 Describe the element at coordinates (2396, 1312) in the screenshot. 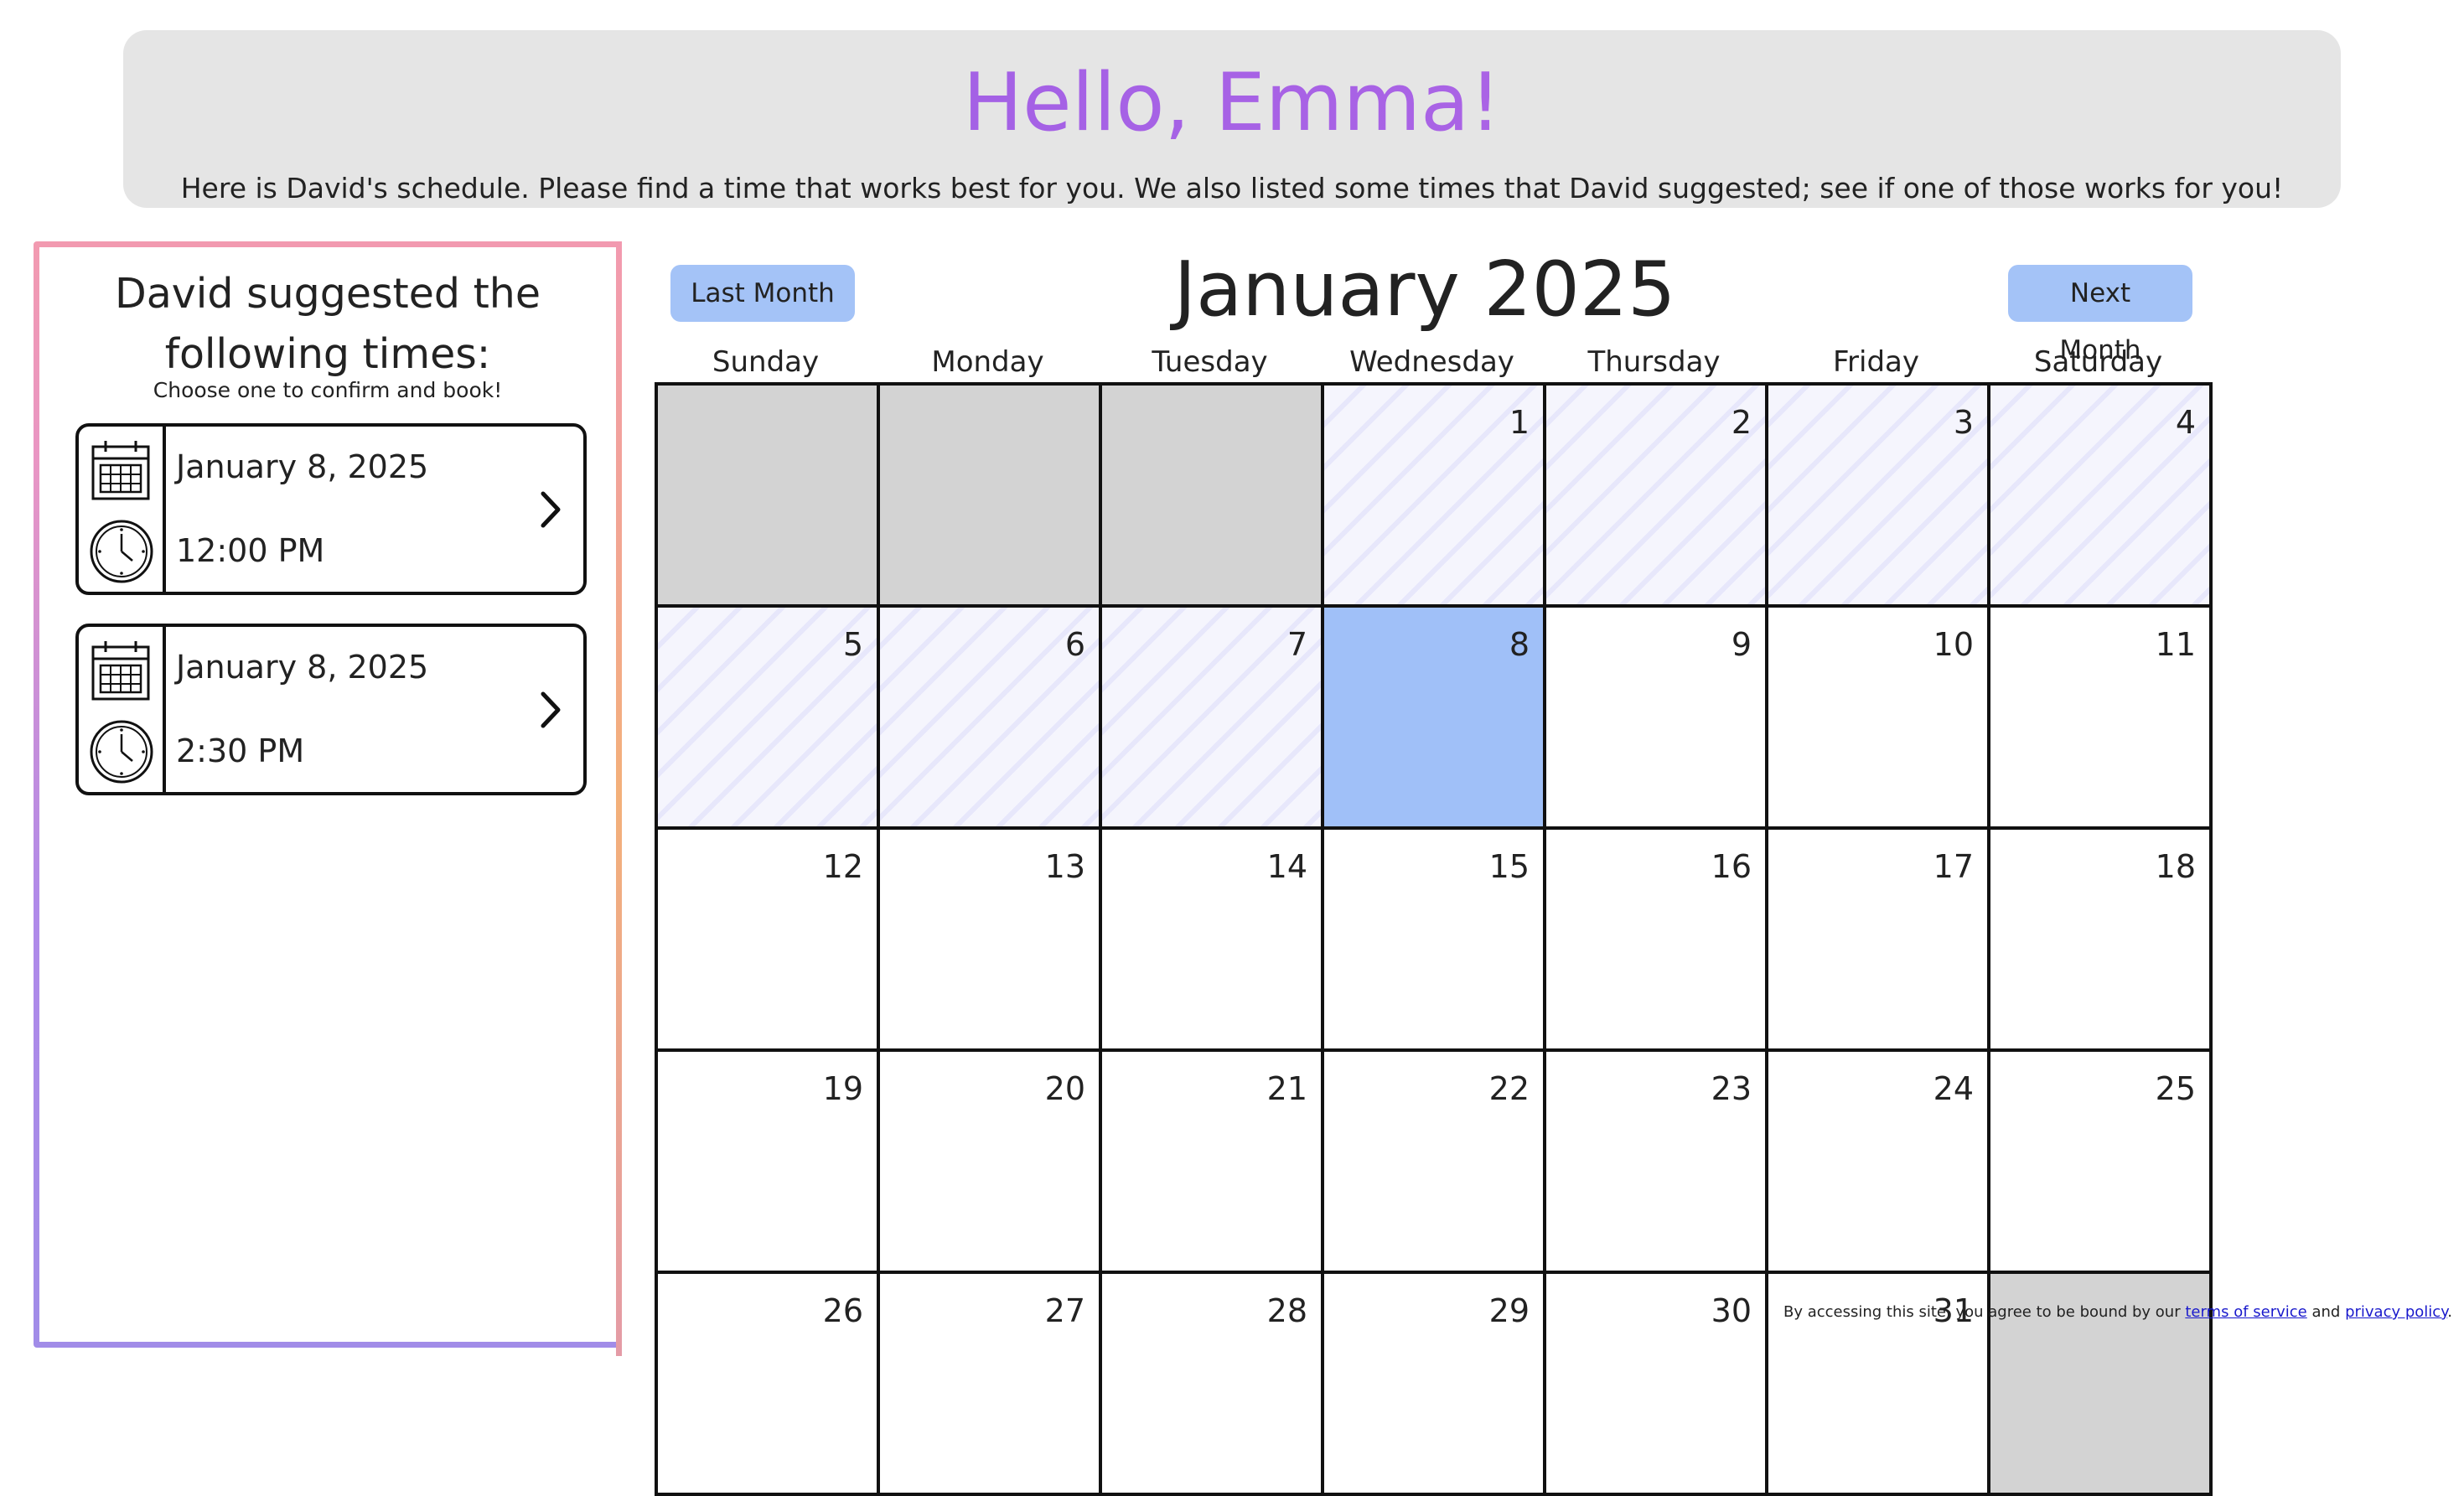

I see `privacy-policy-link: privacy policy` at that location.